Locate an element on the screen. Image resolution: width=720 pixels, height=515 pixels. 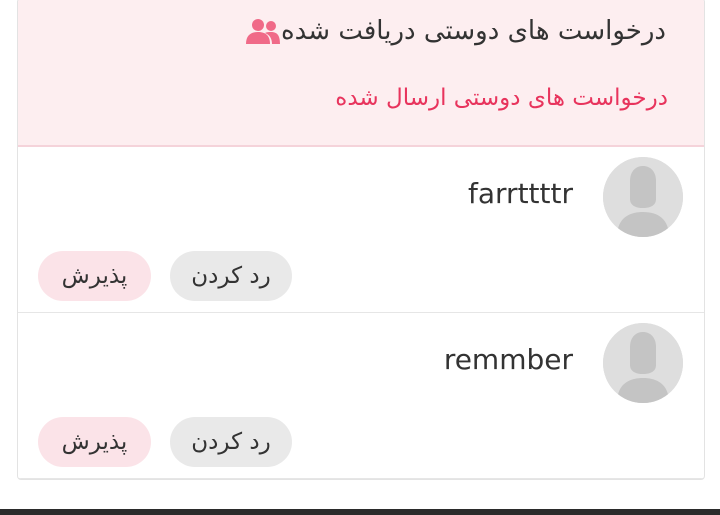
tab-received-requests: درخواست های دوستی دریافت شده is located at coordinates (450, 31).